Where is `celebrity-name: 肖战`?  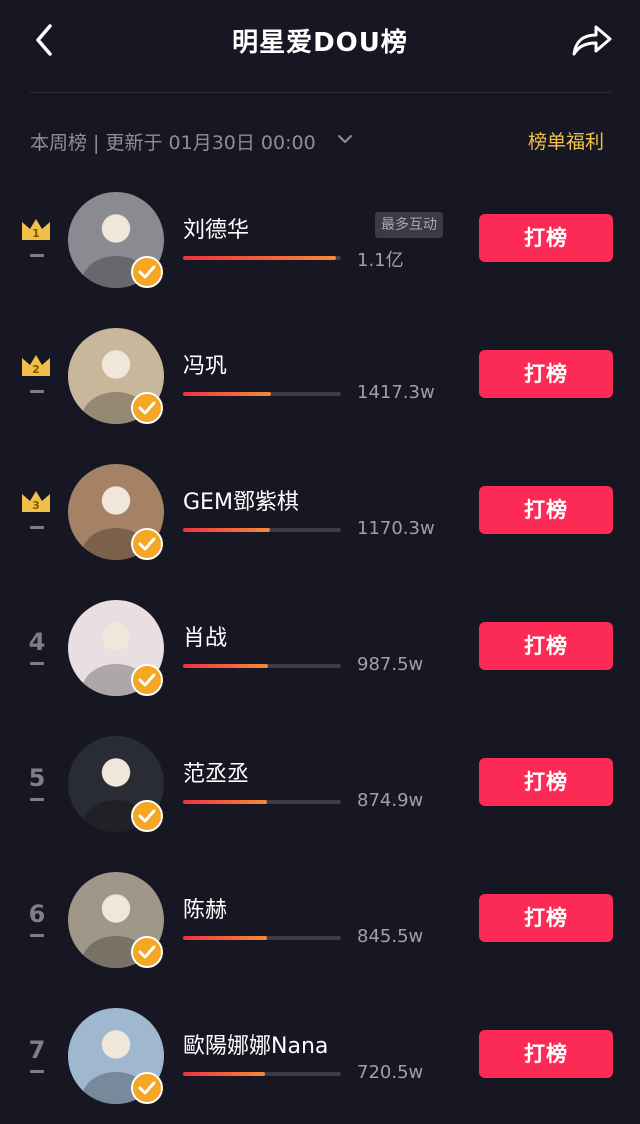
celebrity-name: 肖战 is located at coordinates (205, 636).